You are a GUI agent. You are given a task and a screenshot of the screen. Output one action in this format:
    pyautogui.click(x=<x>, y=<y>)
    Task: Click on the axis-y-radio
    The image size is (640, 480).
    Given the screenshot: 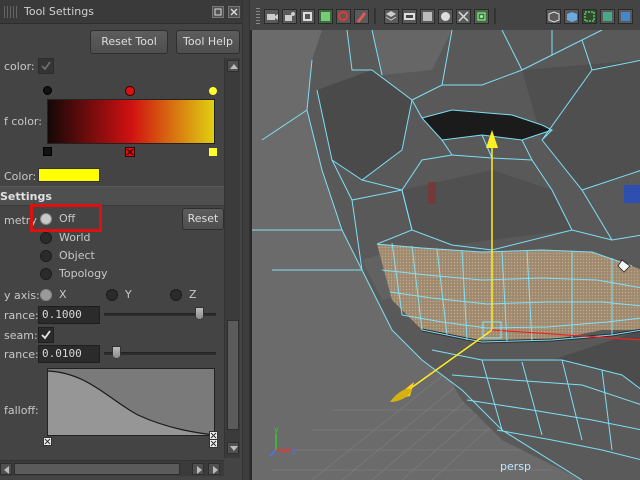 What is the action you would take?
    pyautogui.click(x=112, y=295)
    